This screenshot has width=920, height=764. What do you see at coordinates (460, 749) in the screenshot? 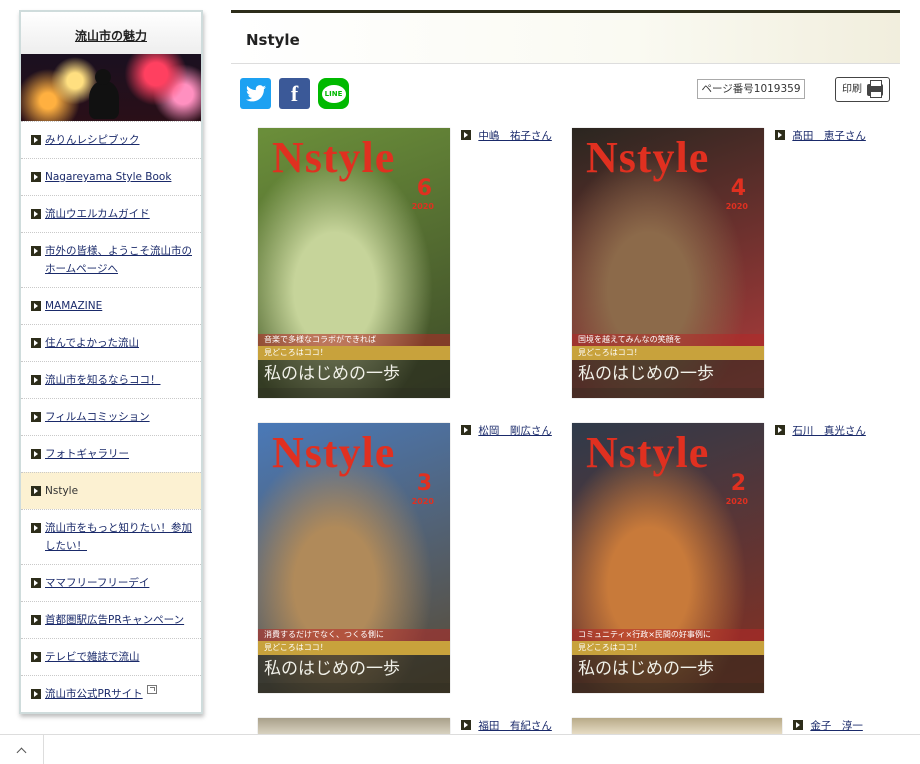
I see `bottom-toolbar` at bounding box center [460, 749].